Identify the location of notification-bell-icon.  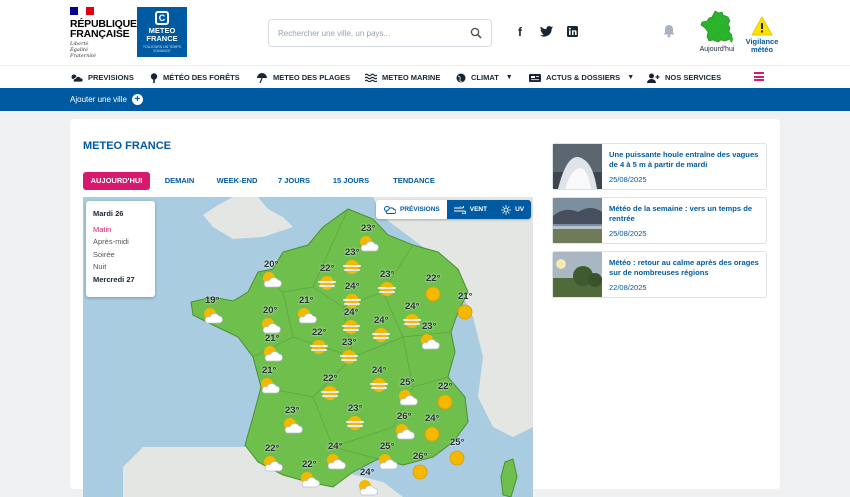
(669, 31).